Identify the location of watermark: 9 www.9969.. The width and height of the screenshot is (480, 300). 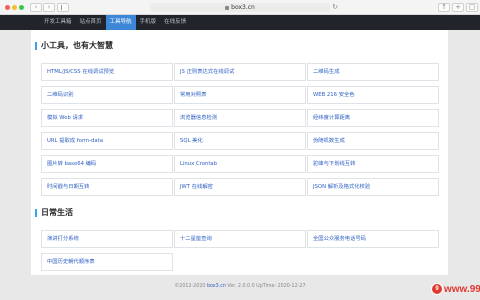
(455, 289).